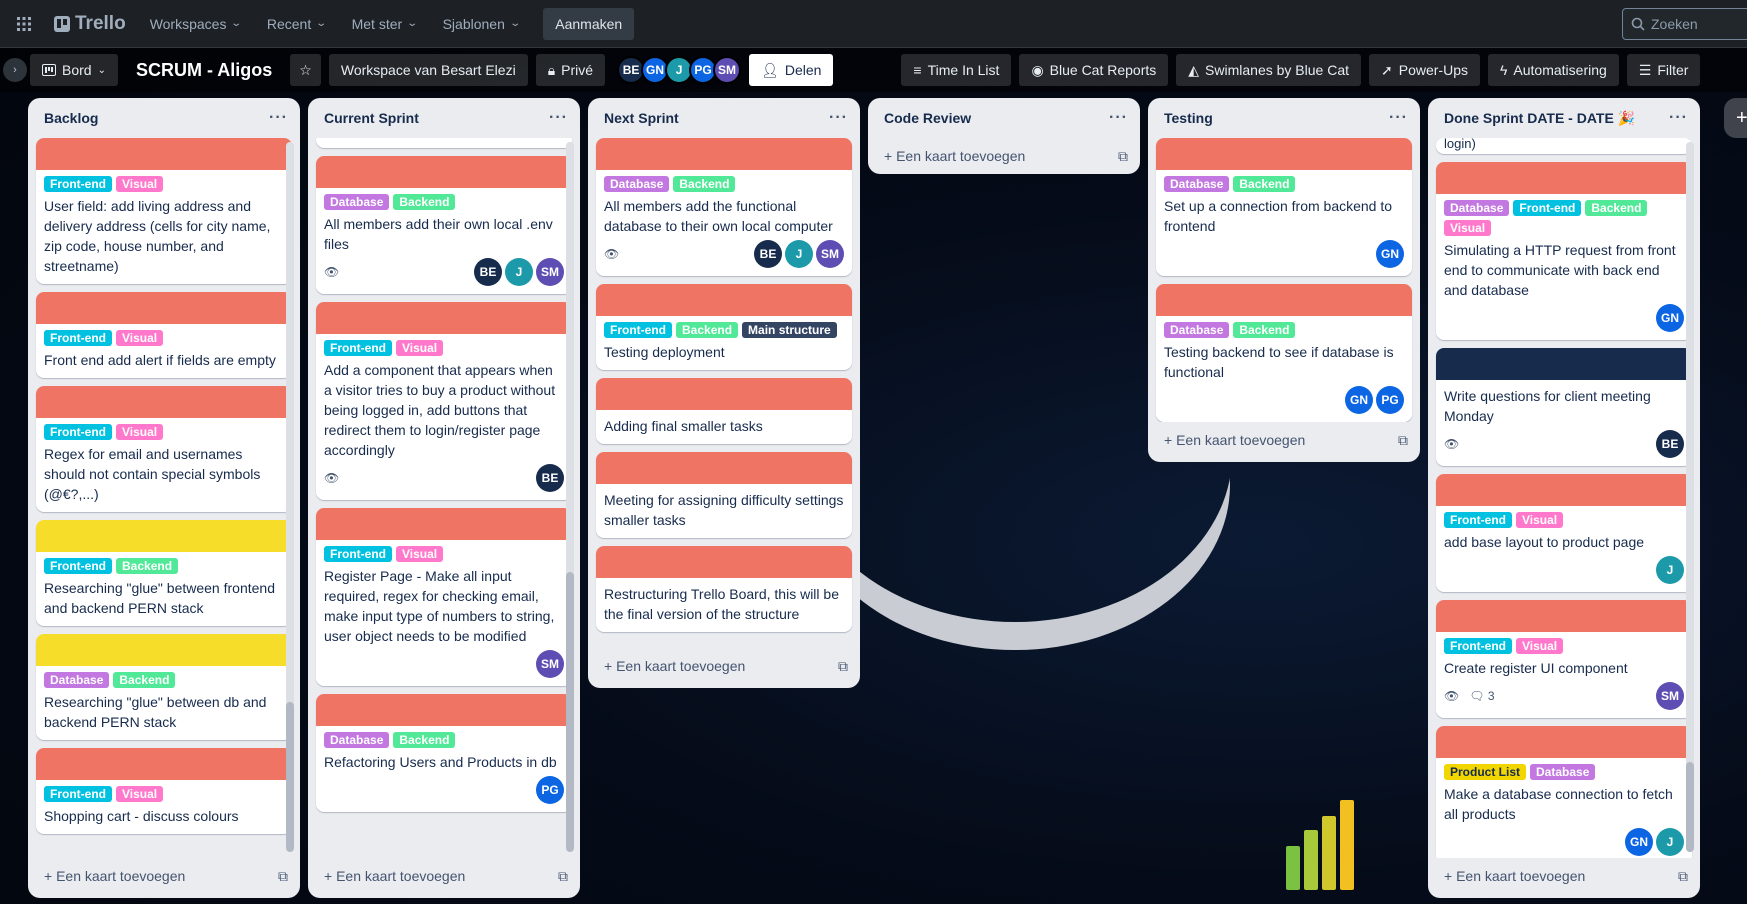 Image resolution: width=1747 pixels, height=904 pixels. Describe the element at coordinates (1485, 772) in the screenshot. I see `label-product-list: Product List` at that location.